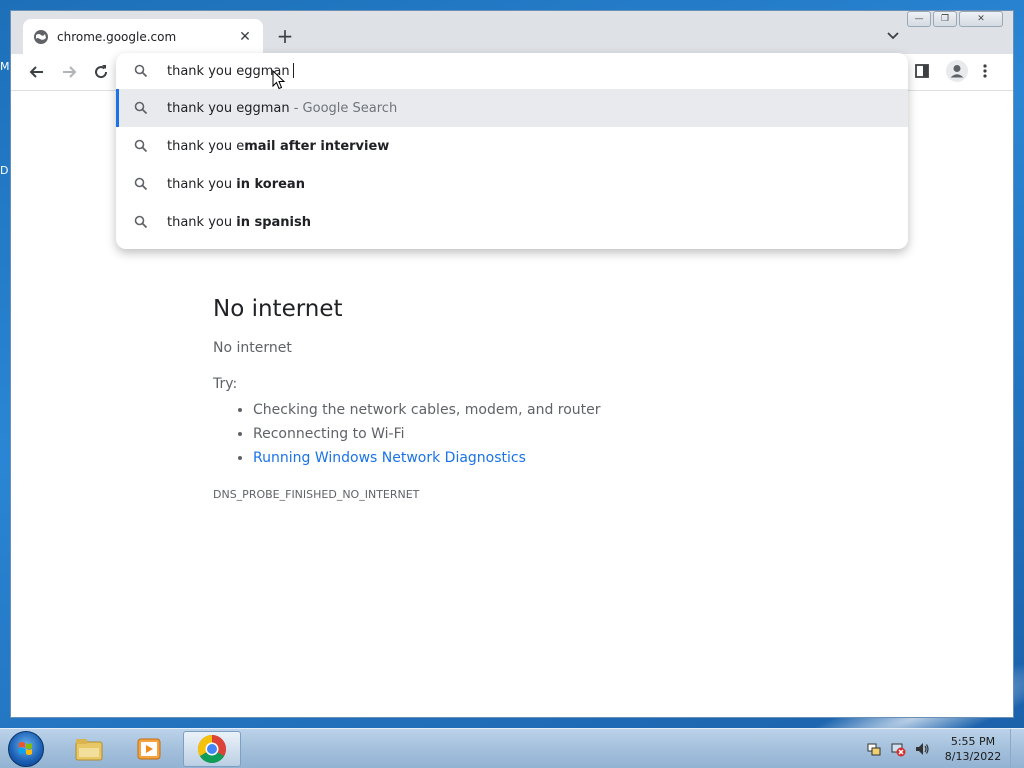 The width and height of the screenshot is (1024, 768). What do you see at coordinates (279, 80) in the screenshot?
I see `mouse-cursor-icon` at bounding box center [279, 80].